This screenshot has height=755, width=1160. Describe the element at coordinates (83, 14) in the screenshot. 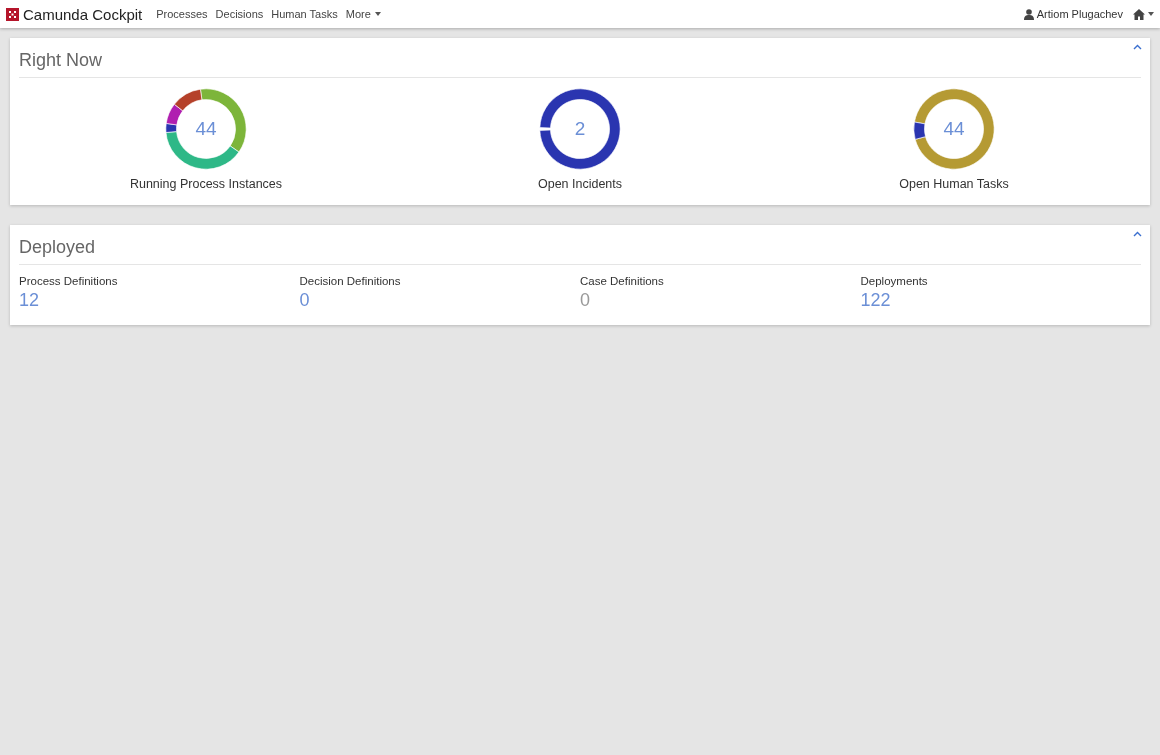

I see `brand-title: Camunda Cockpit` at that location.